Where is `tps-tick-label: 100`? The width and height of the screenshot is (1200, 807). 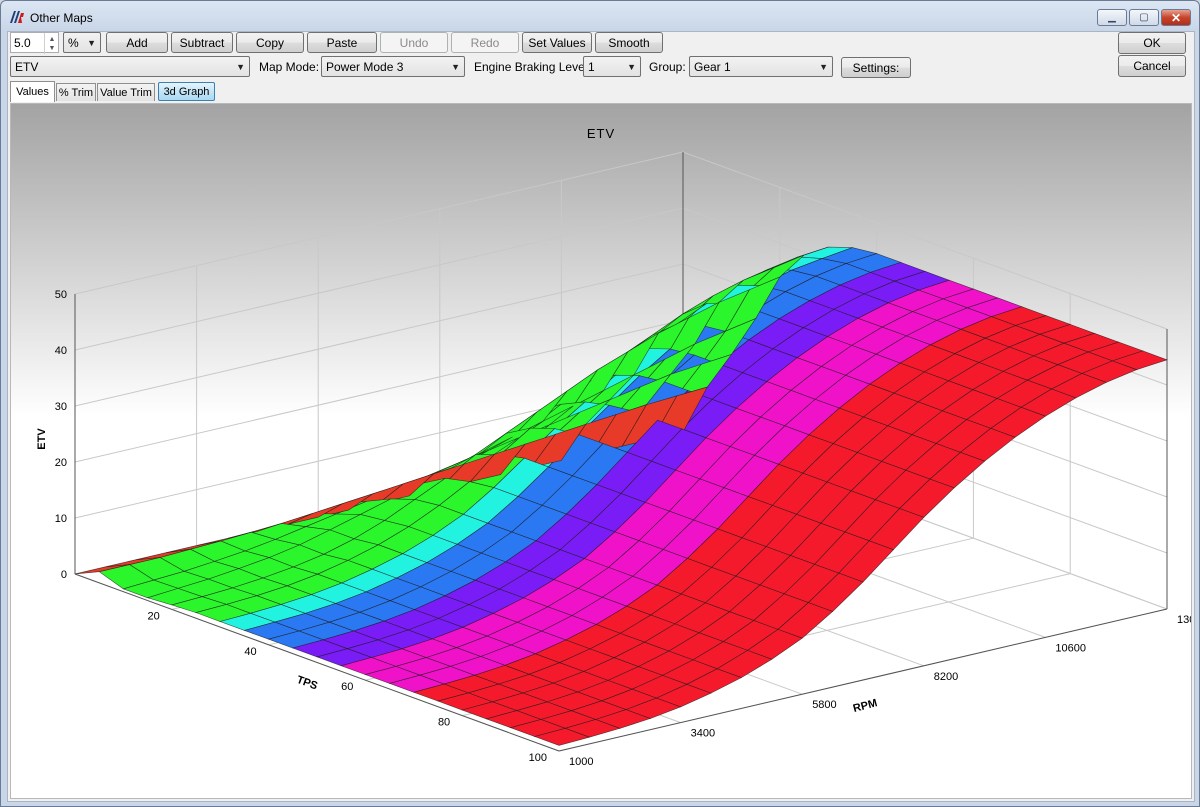 tps-tick-label: 100 is located at coordinates (538, 758).